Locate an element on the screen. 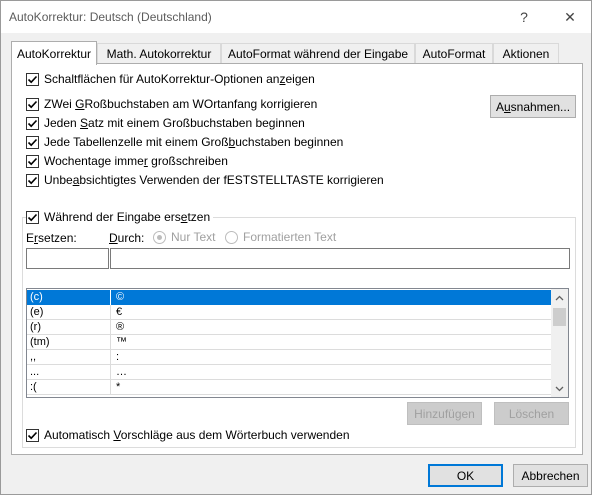 The height and width of the screenshot is (495, 592). list-item: (r) ® is located at coordinates (289, 327).